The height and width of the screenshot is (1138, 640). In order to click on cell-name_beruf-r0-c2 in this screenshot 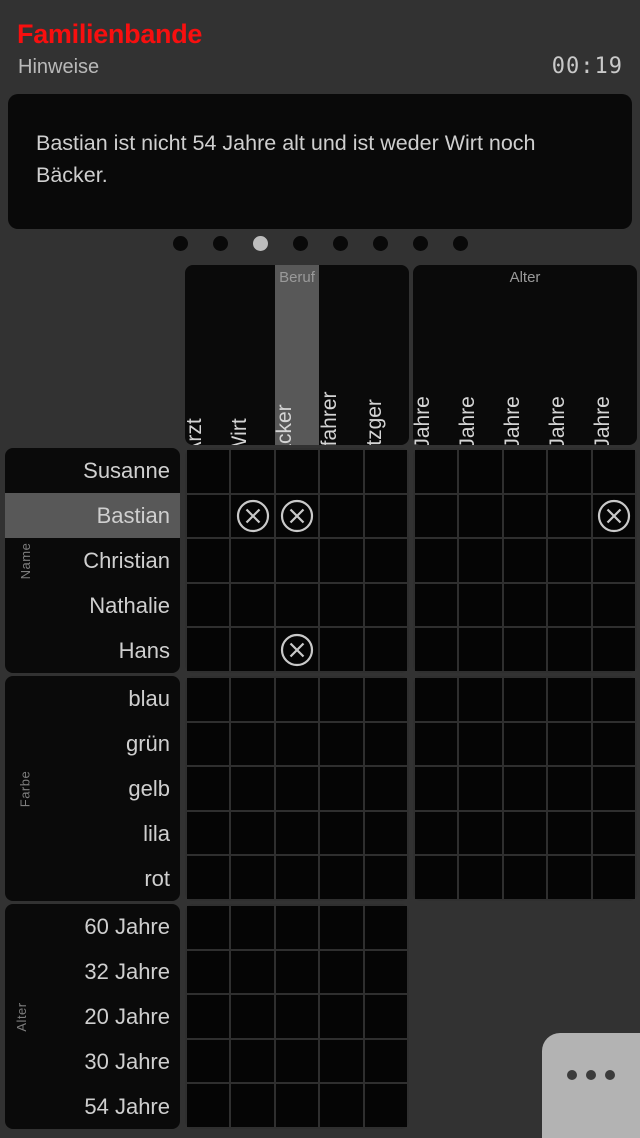, I will do `click(297, 471)`.